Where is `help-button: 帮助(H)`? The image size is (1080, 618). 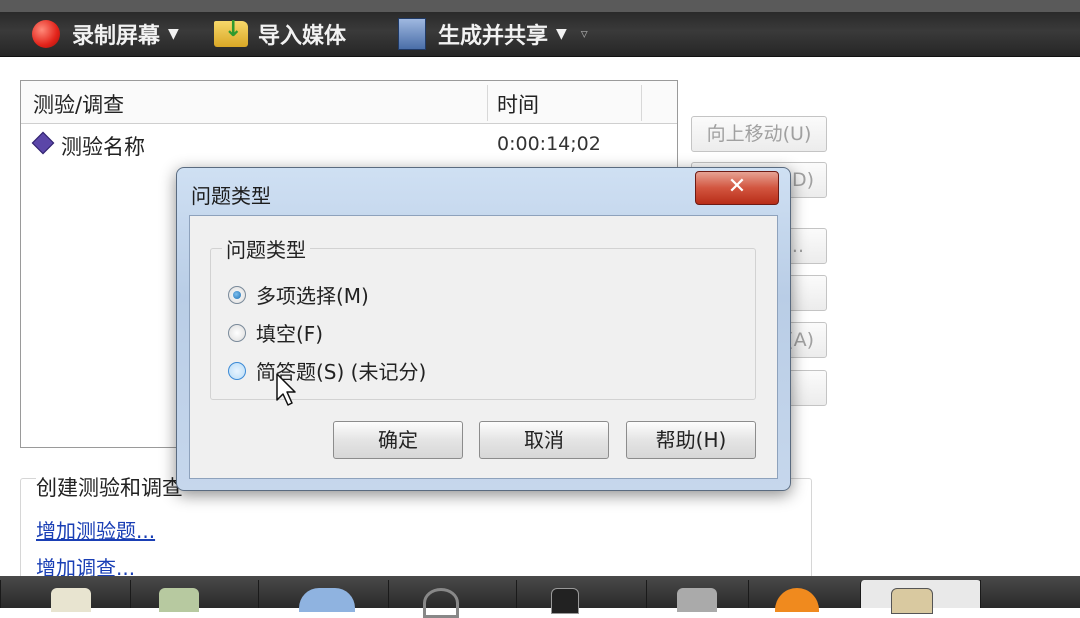 help-button: 帮助(H) is located at coordinates (691, 440).